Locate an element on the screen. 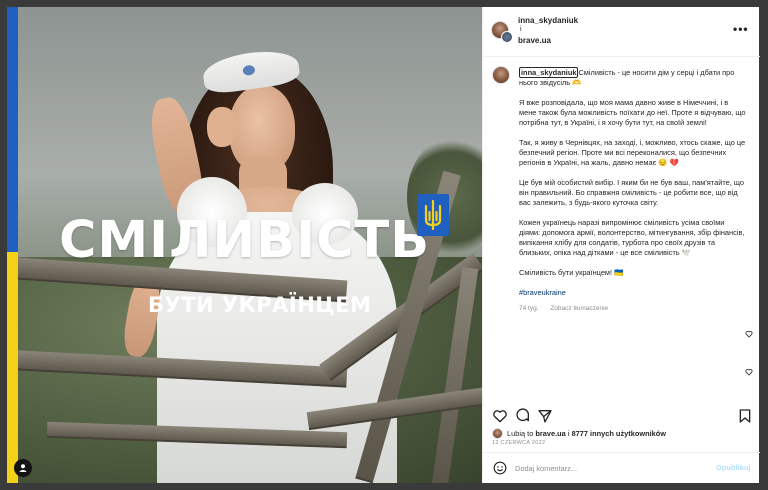  caption-meta: 74 tyg. Zobacz tłumaczenie is located at coordinates (568, 308).